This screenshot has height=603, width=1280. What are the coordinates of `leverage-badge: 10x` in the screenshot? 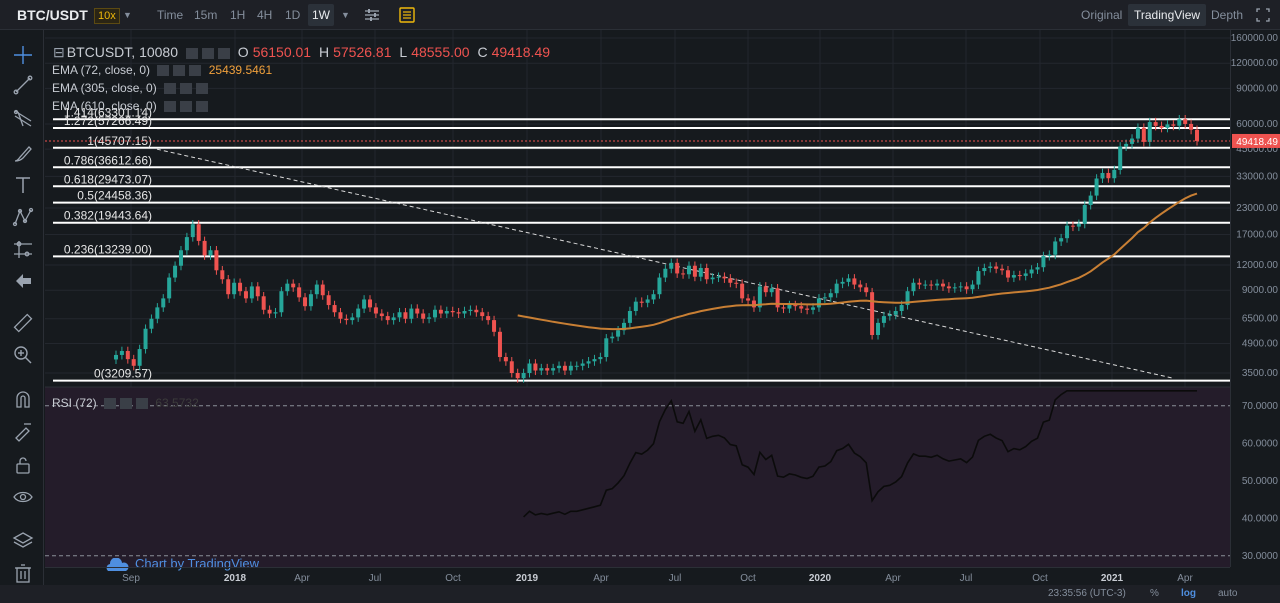 It's located at (107, 16).